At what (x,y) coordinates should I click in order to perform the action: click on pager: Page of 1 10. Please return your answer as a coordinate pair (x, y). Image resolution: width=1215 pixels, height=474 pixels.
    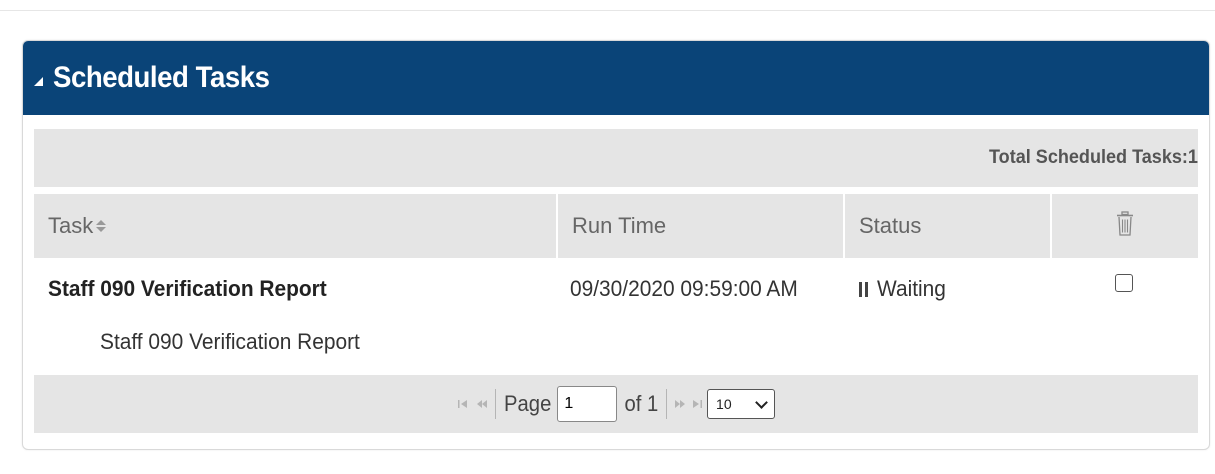
    Looking at the image, I should click on (616, 404).